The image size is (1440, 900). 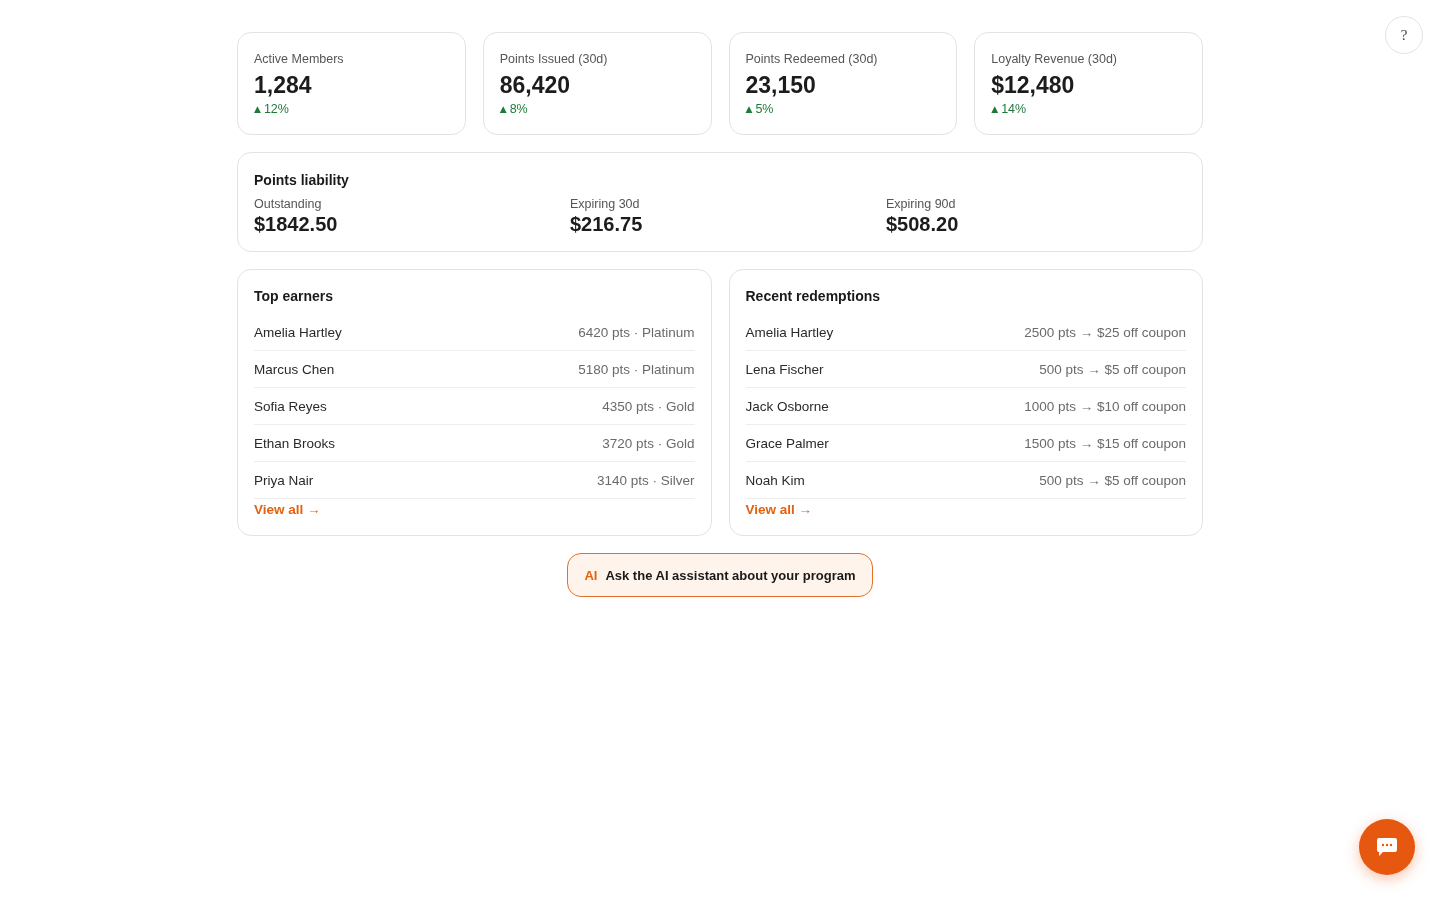 I want to click on stat-label: Points Redeemed (30d), so click(x=812, y=59).